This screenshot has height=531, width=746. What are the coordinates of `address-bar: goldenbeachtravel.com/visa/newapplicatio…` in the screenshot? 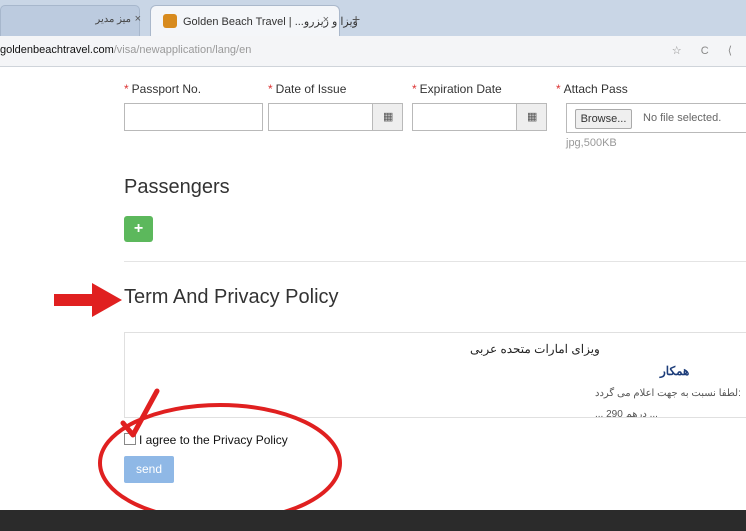 It's located at (373, 51).